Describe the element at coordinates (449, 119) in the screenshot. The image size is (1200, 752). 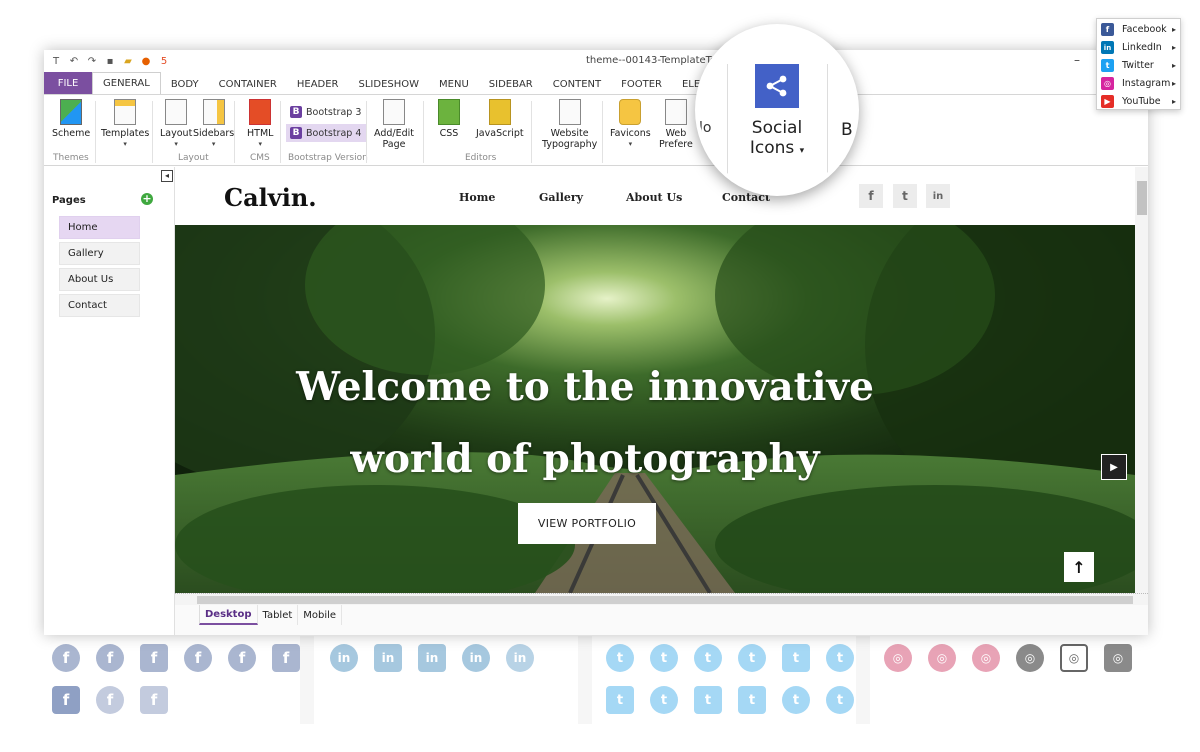
I see `css-button: CSS` at that location.